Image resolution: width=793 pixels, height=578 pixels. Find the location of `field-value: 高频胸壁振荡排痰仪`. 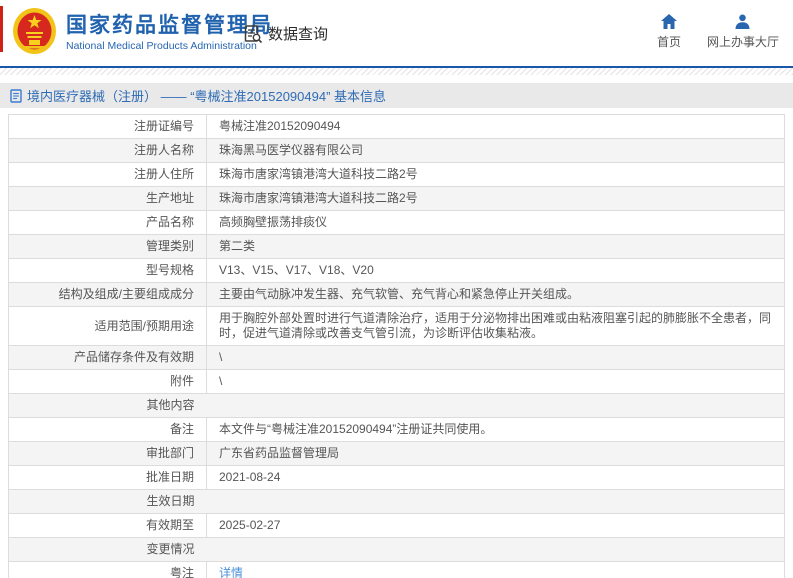

field-value: 高频胸壁振荡排痰仪 is located at coordinates (495, 222).